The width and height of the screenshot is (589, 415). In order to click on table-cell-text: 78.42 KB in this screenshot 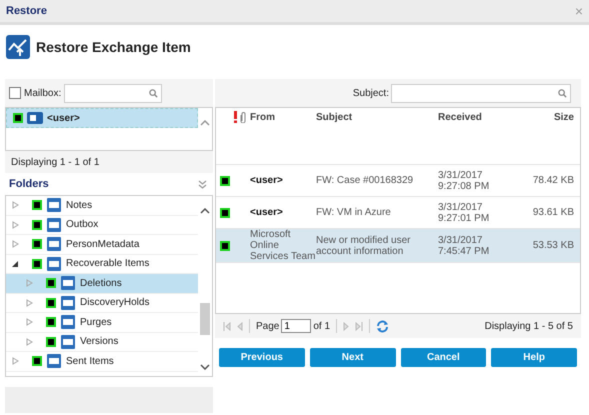, I will do `click(553, 180)`.